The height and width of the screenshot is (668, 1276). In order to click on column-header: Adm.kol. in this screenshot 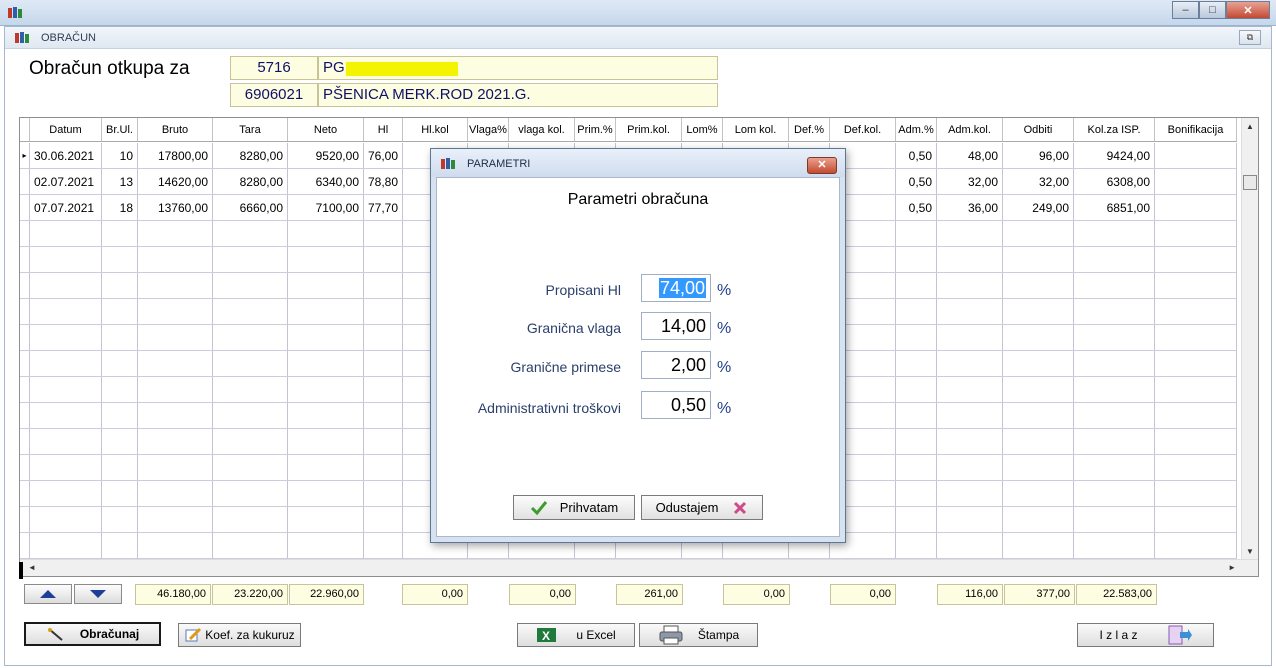, I will do `click(970, 129)`.